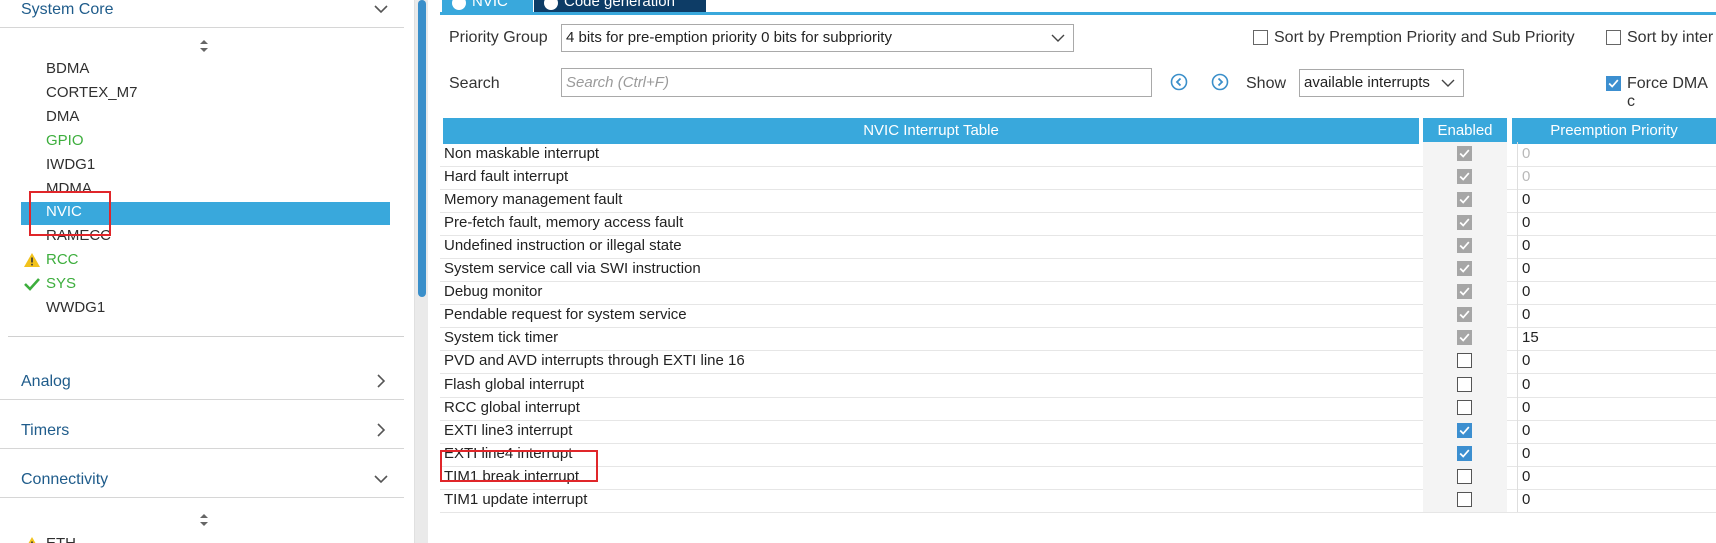 Image resolution: width=1716 pixels, height=543 pixels. Describe the element at coordinates (381, 479) in the screenshot. I see `chevron-down-icon` at that location.